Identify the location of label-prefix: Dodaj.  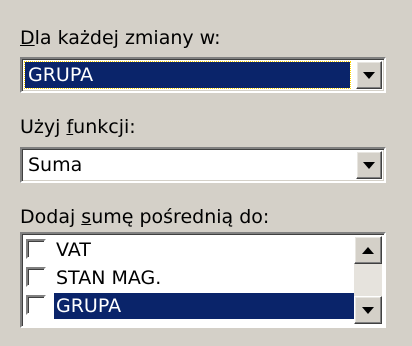
(51, 217).